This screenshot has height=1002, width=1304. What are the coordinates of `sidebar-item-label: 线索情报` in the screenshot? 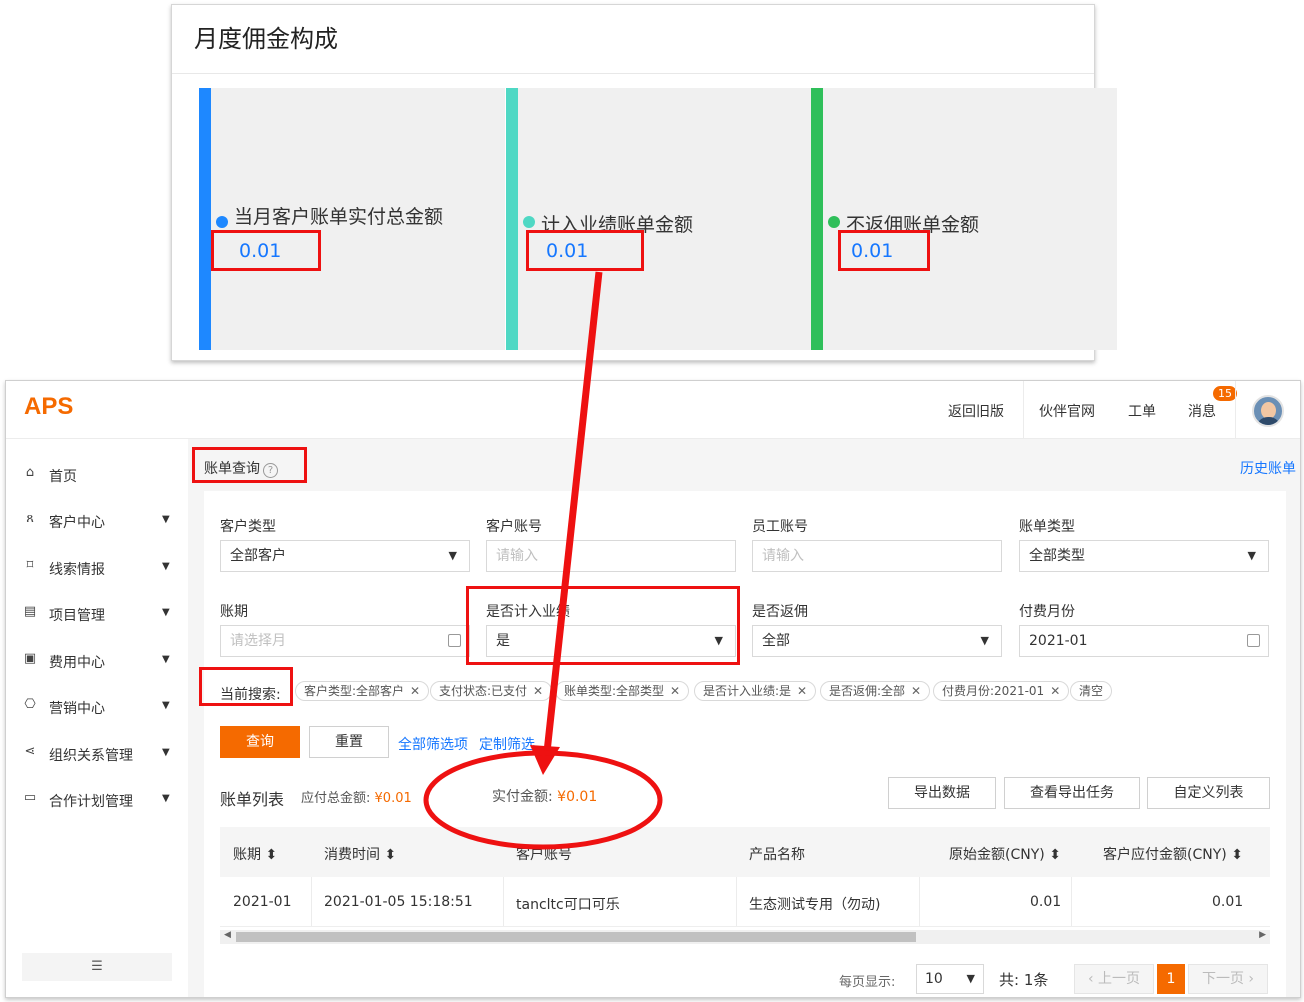 It's located at (77, 570).